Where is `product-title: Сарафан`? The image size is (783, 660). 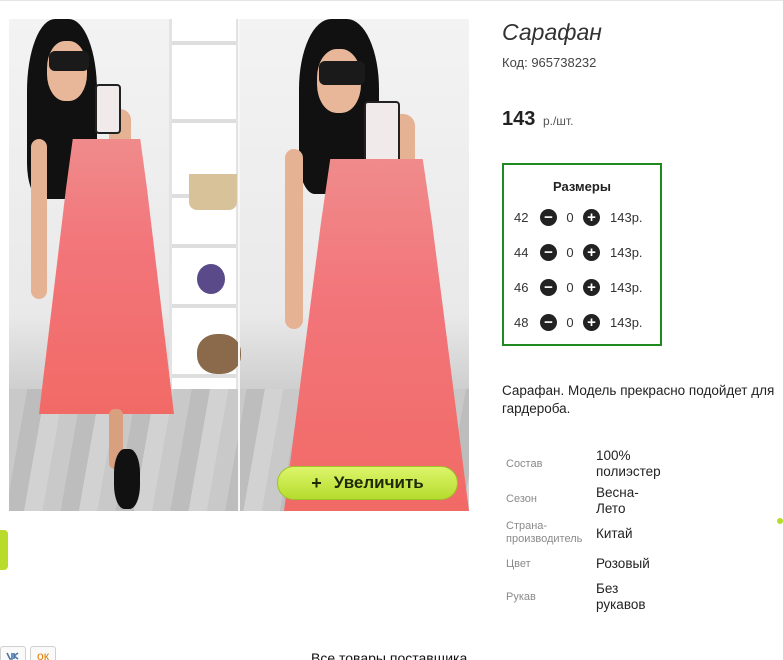
product-title: Сарафан is located at coordinates (552, 32).